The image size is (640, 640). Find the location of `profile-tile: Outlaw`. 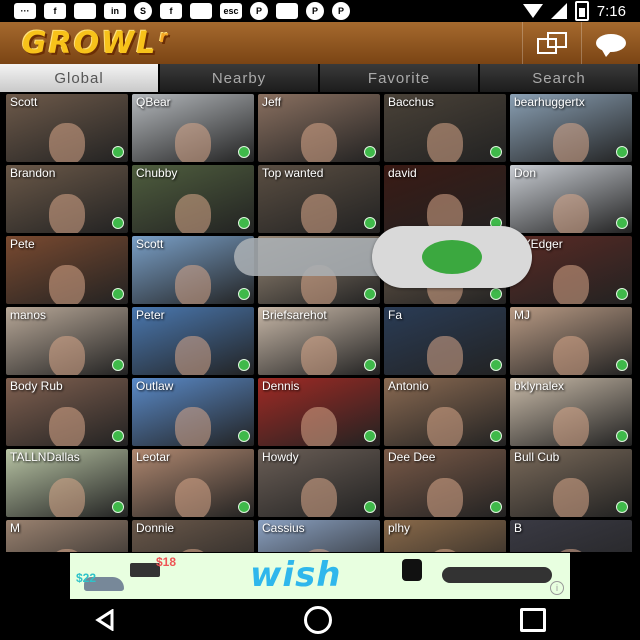

profile-tile: Outlaw is located at coordinates (193, 412).